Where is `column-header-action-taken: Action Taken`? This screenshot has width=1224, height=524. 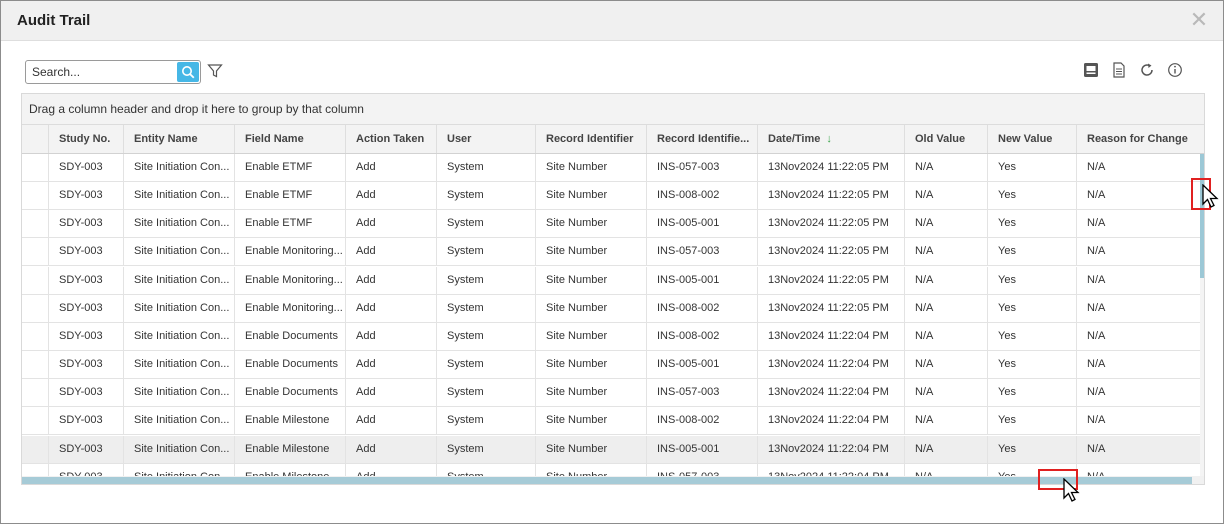 column-header-action-taken: Action Taken is located at coordinates (390, 139).